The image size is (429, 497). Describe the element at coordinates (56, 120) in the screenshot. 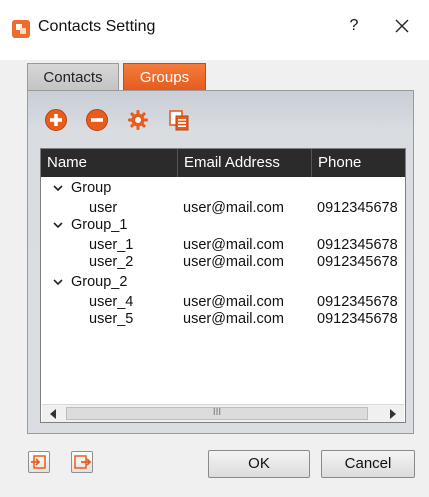

I see `add-icon` at that location.